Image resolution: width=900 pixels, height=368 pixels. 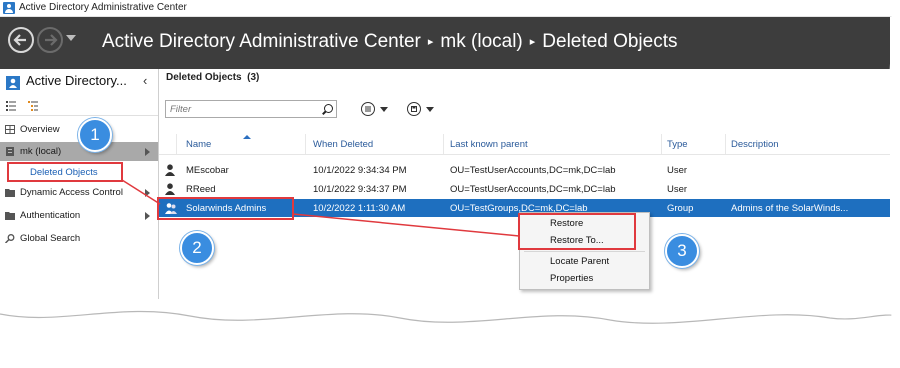 What do you see at coordinates (95, 135) in the screenshot?
I see `step-badge-1: 1` at bounding box center [95, 135].